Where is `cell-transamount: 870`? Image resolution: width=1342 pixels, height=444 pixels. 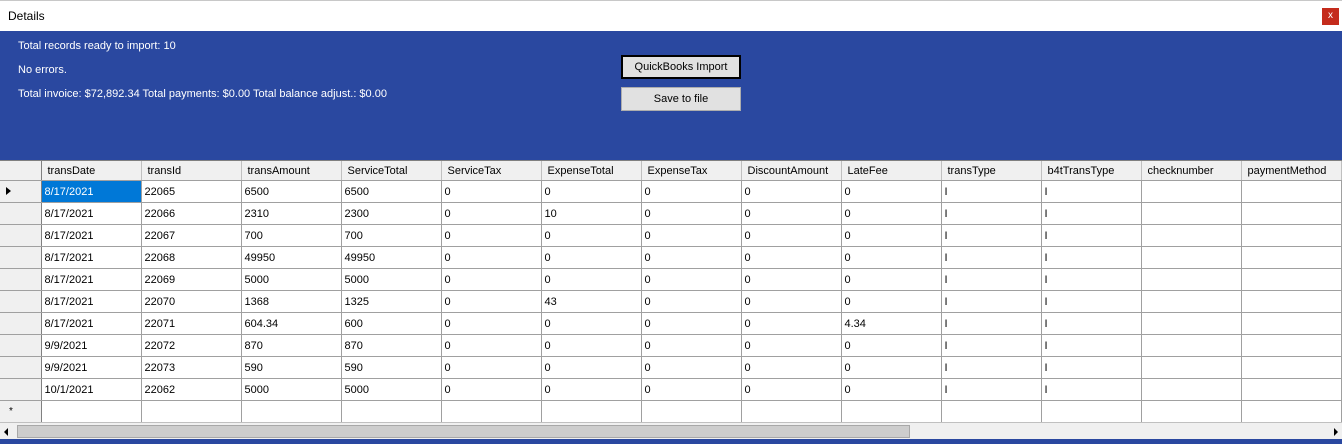 cell-transamount: 870 is located at coordinates (291, 345).